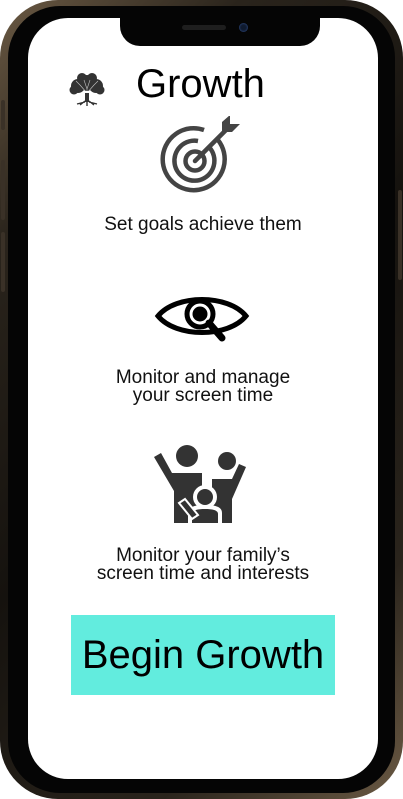 Image resolution: width=403 pixels, height=799 pixels. I want to click on speaker-grille, so click(204, 27).